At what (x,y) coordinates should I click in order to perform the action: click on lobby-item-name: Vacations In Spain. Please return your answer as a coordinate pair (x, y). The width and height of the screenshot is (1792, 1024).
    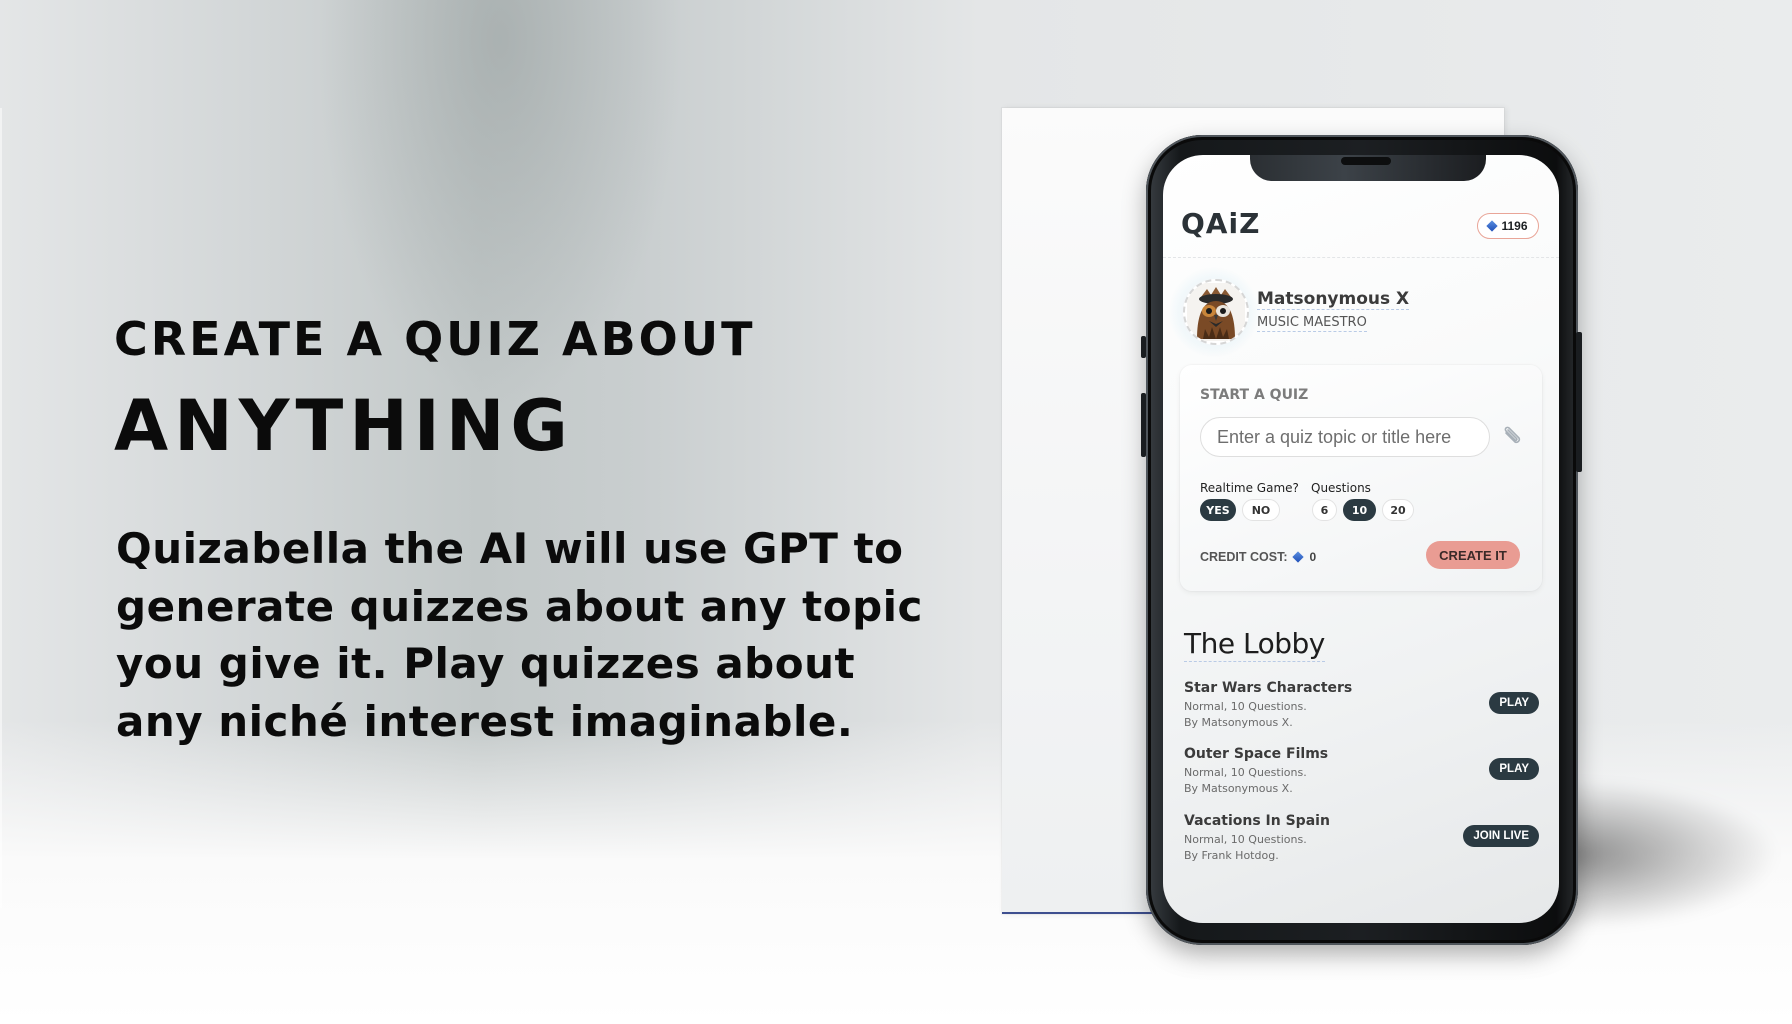
    Looking at the image, I should click on (1257, 821).